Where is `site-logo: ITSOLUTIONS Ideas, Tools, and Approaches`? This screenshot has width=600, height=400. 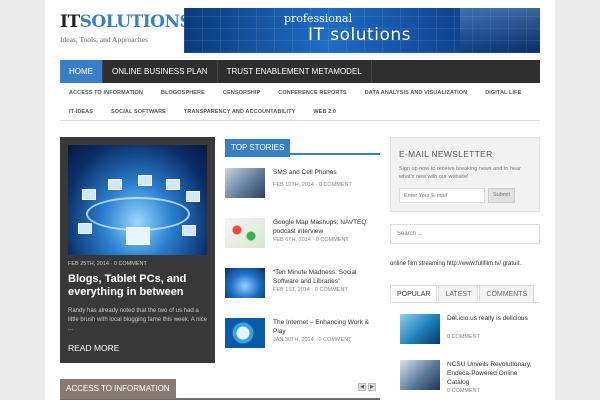 site-logo: ITSOLUTIONS Ideas, Tools, and Approaches is located at coordinates (126, 28).